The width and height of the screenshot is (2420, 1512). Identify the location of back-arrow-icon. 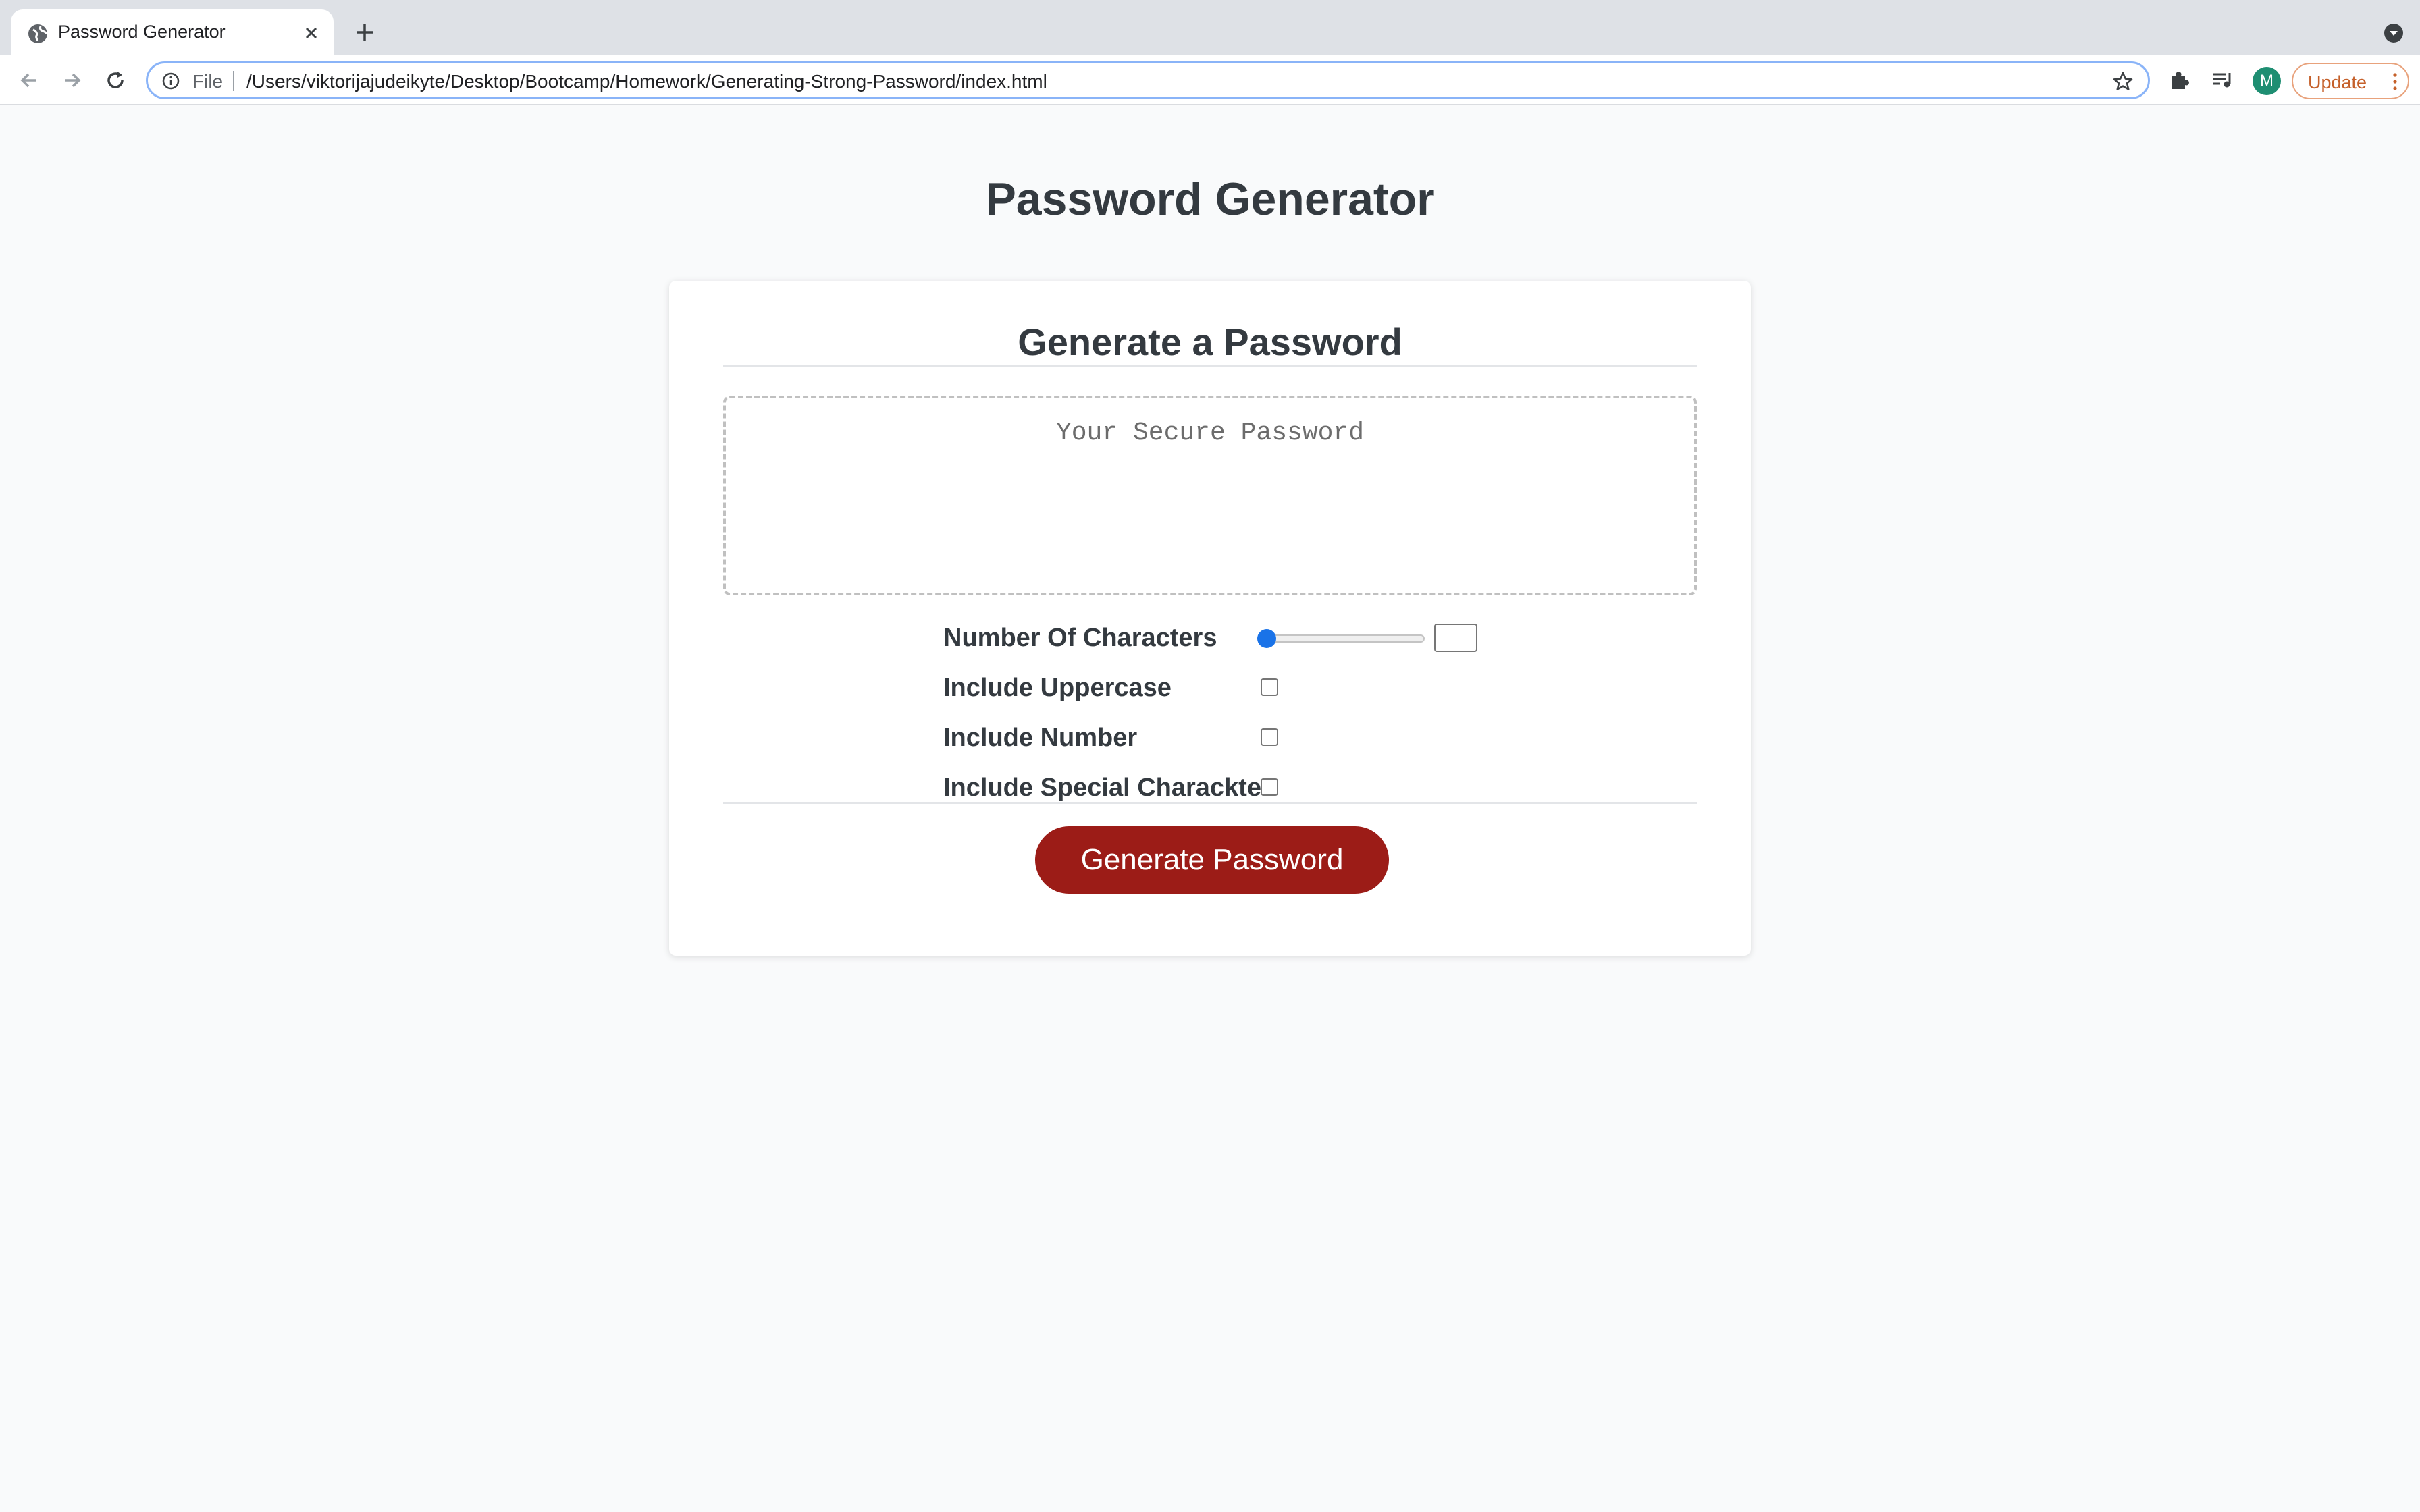
(29, 80).